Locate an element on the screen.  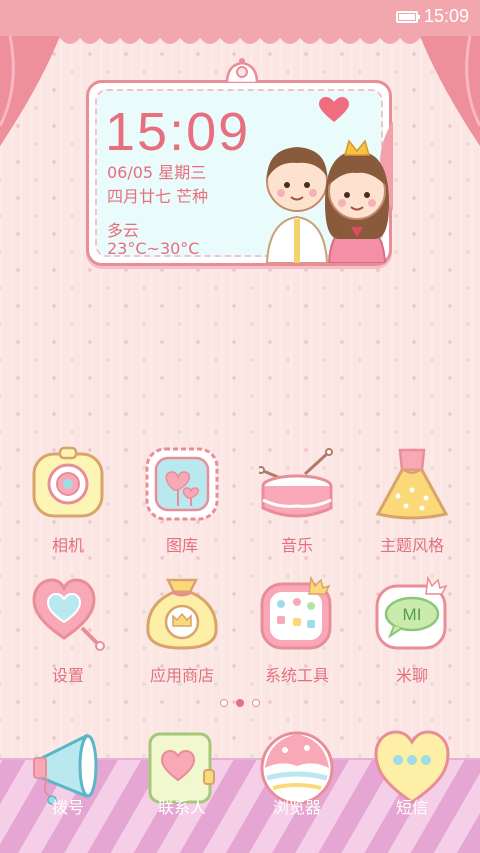
status-bar: 15:09 is located at coordinates (240, 17).